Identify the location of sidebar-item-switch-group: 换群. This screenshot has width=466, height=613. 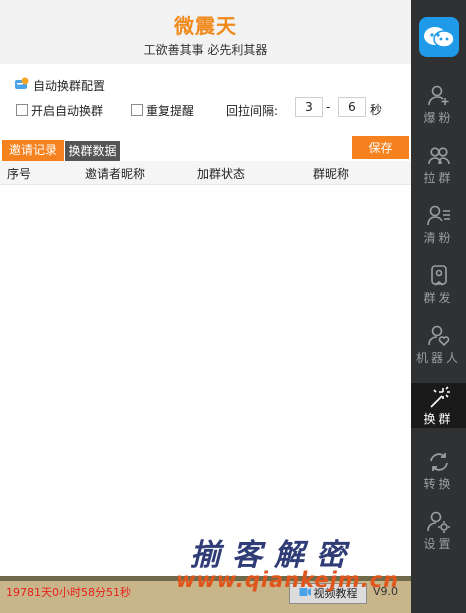
(438, 405).